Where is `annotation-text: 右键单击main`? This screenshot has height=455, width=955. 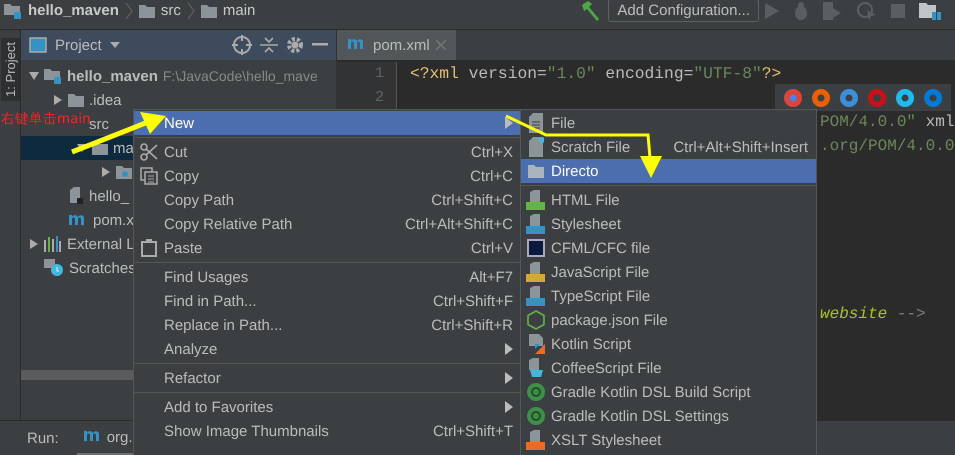
annotation-text: 右键单击main is located at coordinates (46, 118).